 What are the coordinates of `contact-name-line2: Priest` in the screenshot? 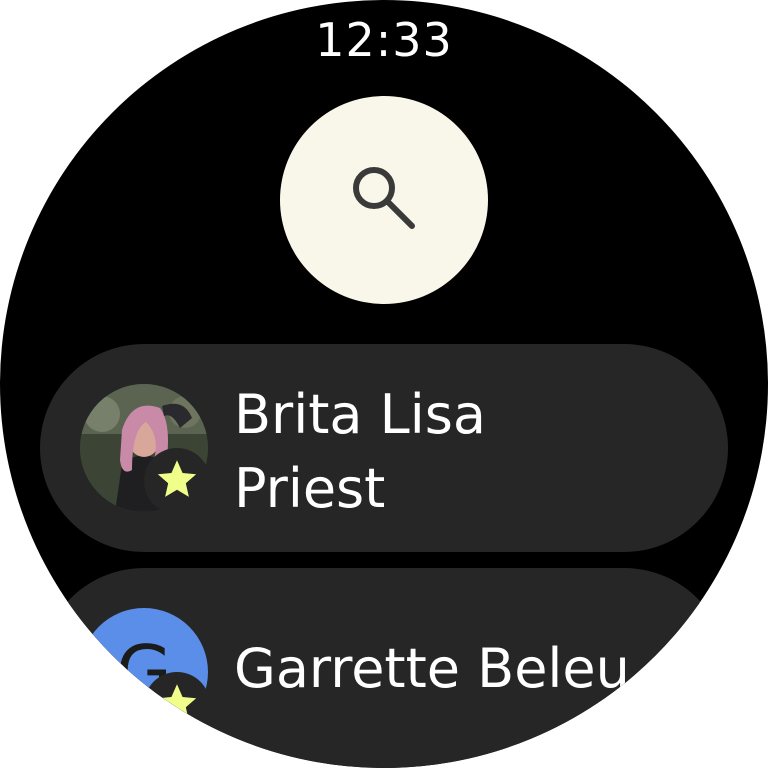 It's located at (310, 488).